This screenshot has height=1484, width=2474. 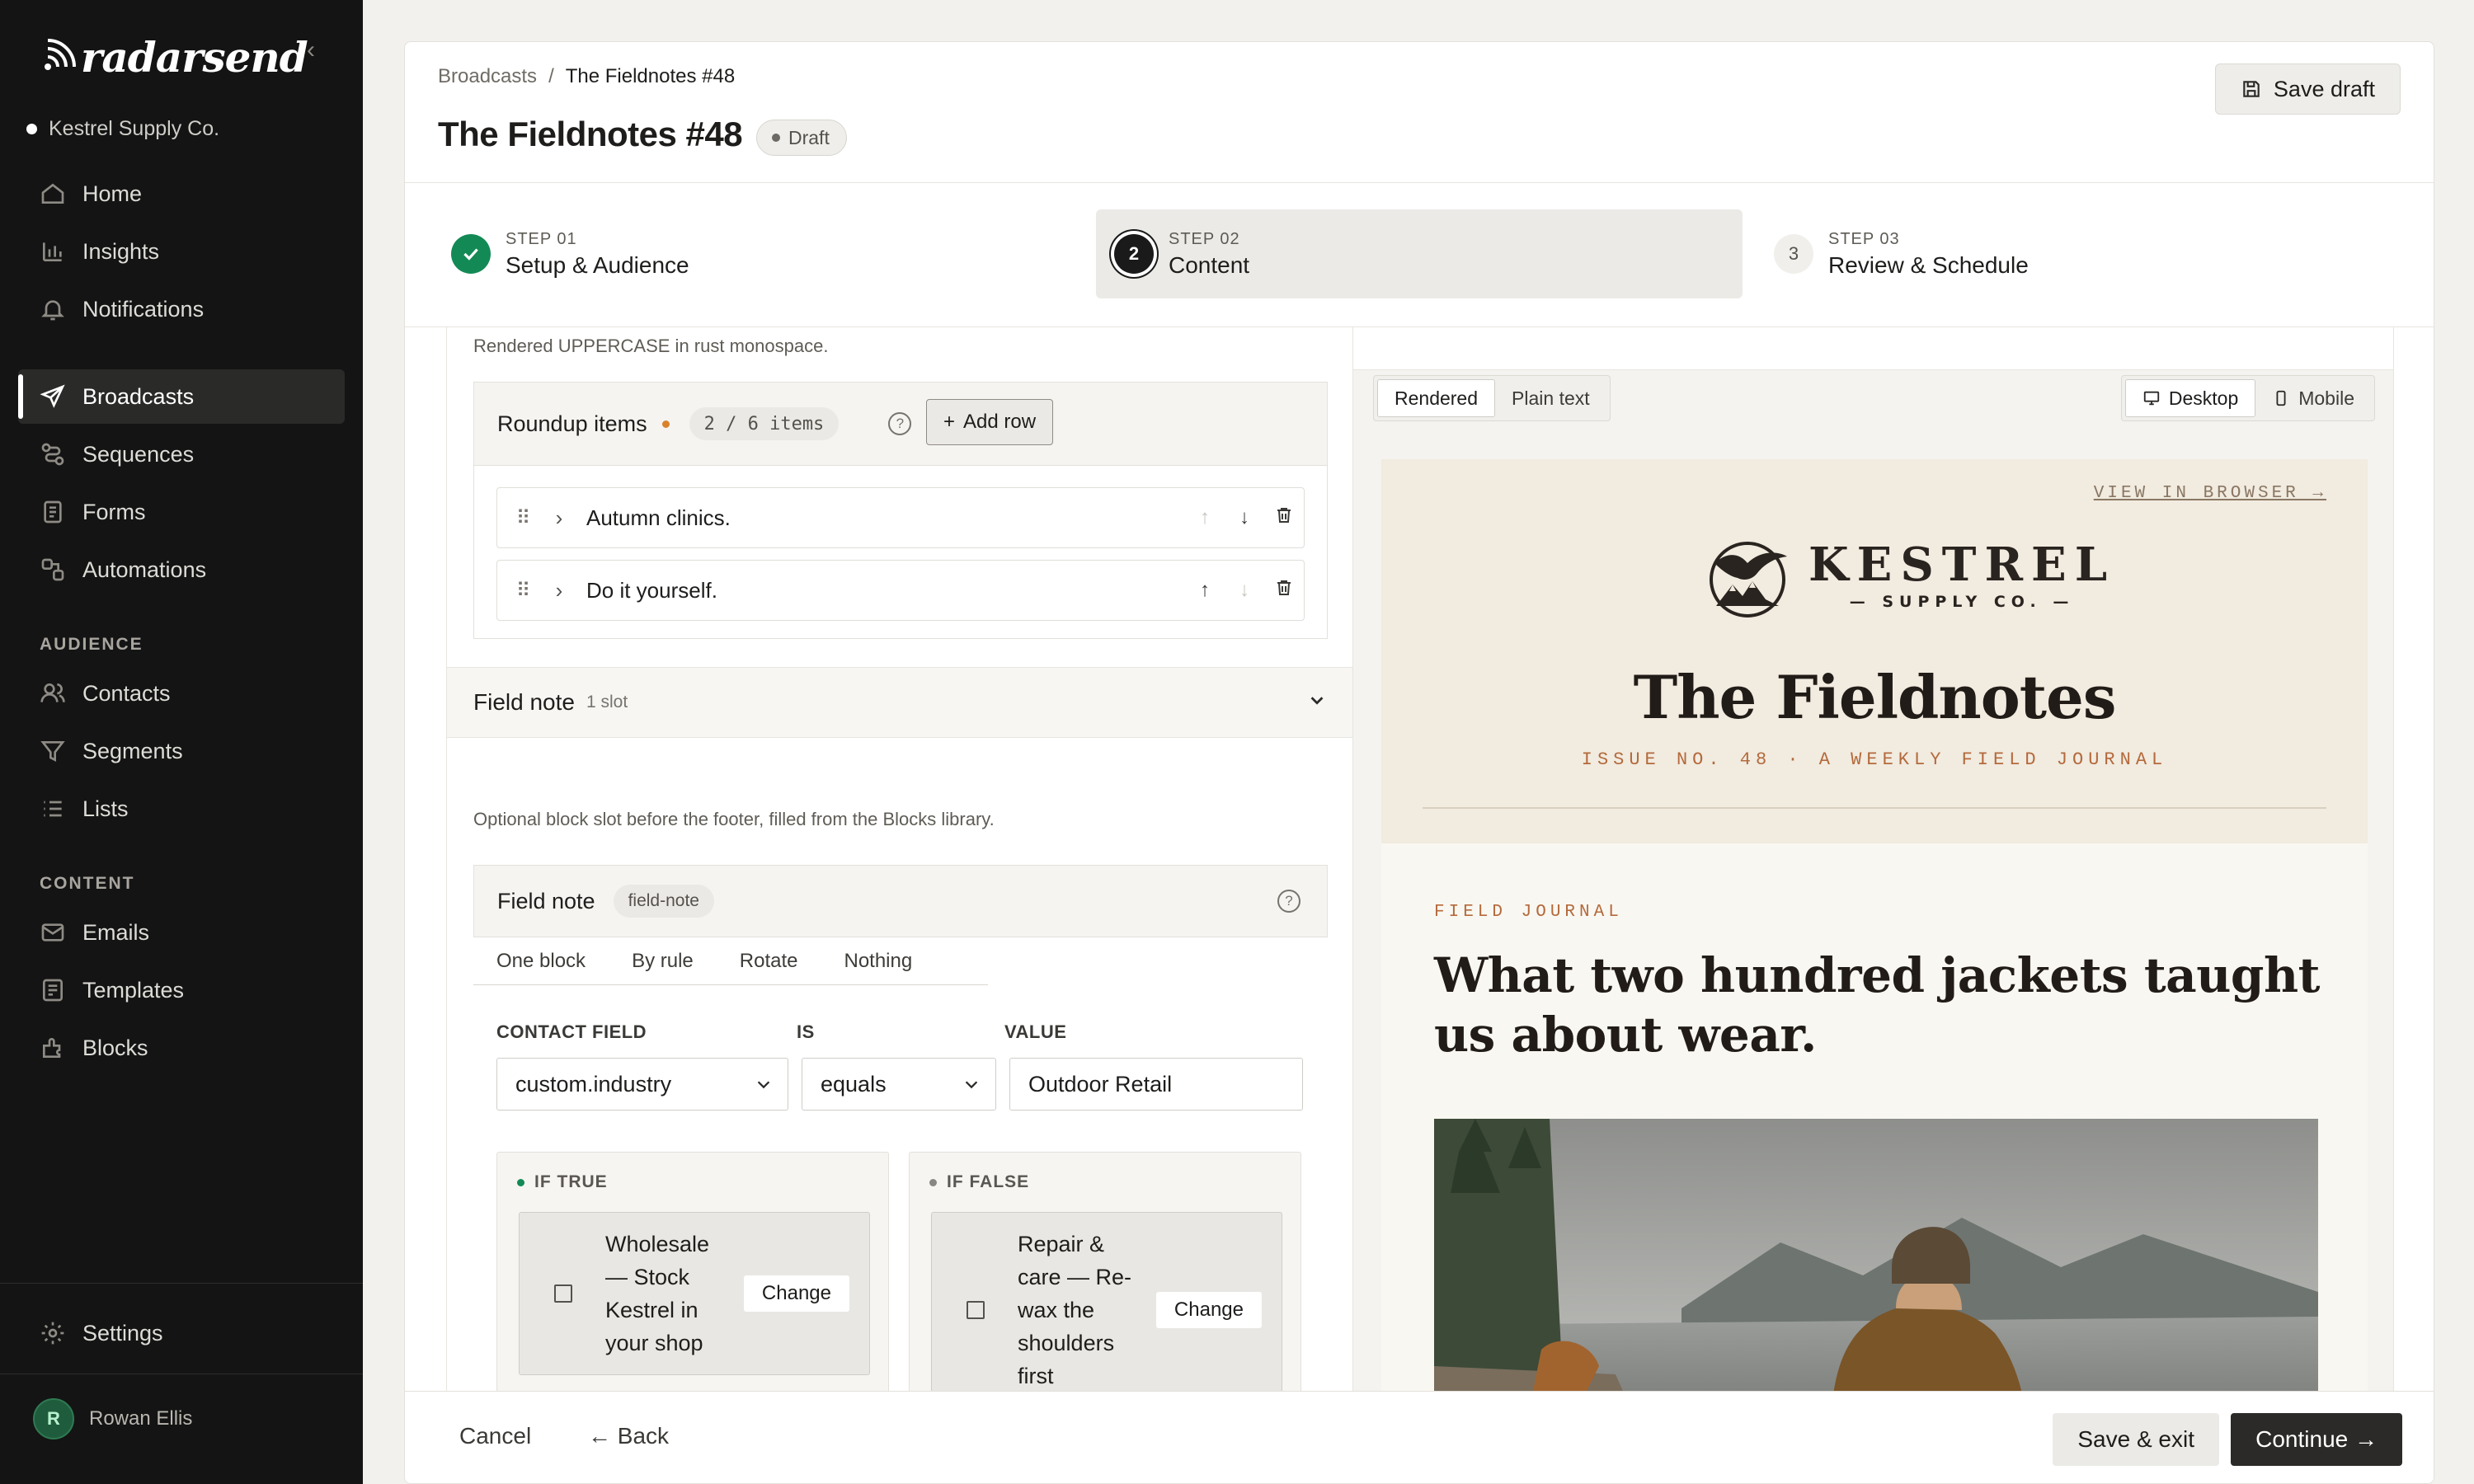 What do you see at coordinates (487, 76) in the screenshot?
I see `breadcrumb-broadcasts: Broadcasts` at bounding box center [487, 76].